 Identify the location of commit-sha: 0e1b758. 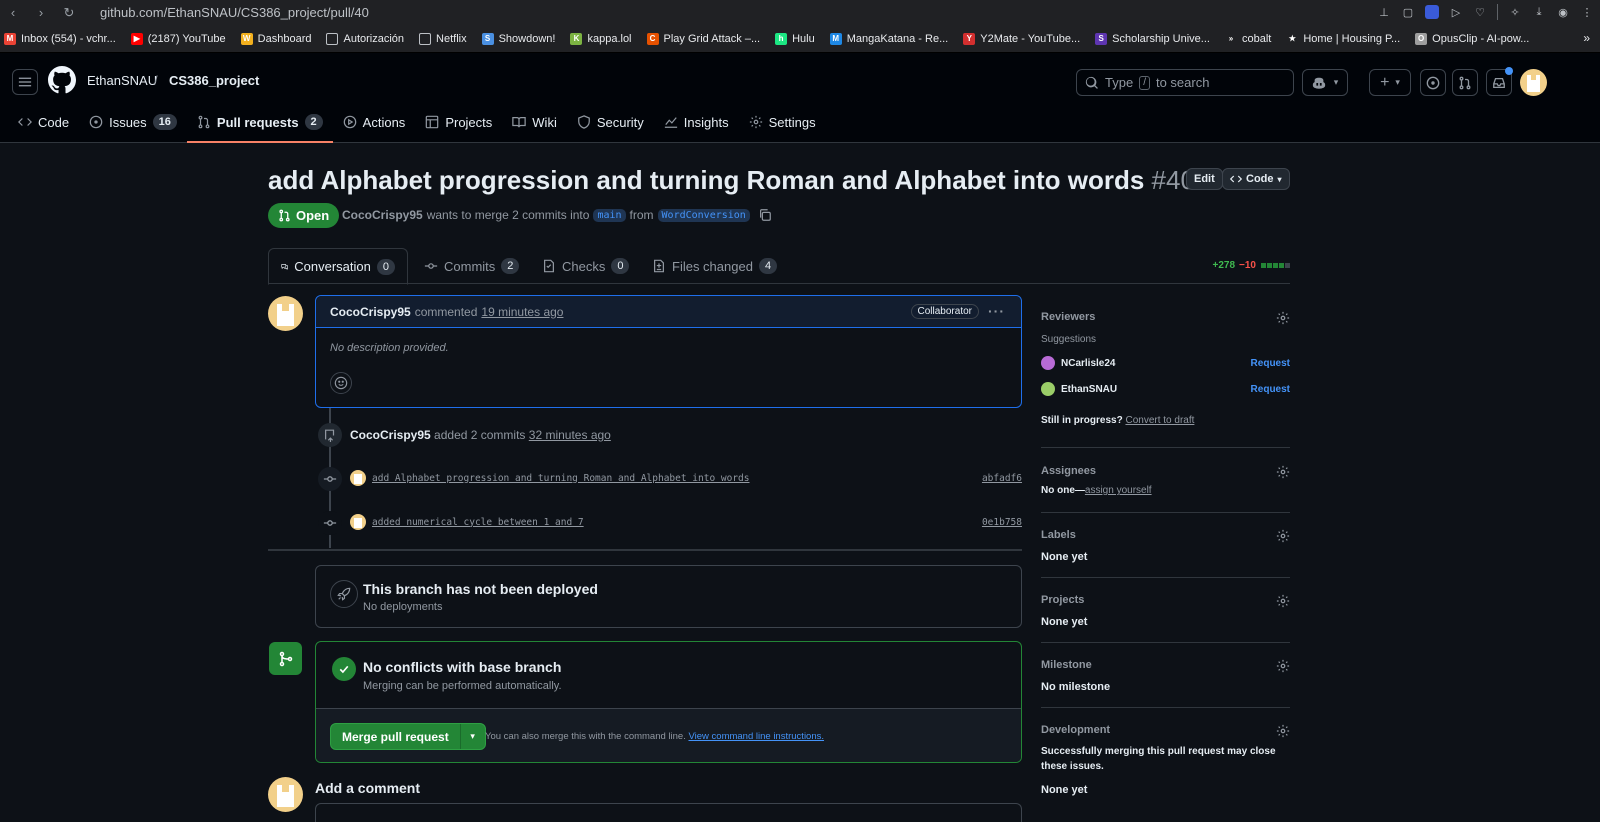
(1002, 522).